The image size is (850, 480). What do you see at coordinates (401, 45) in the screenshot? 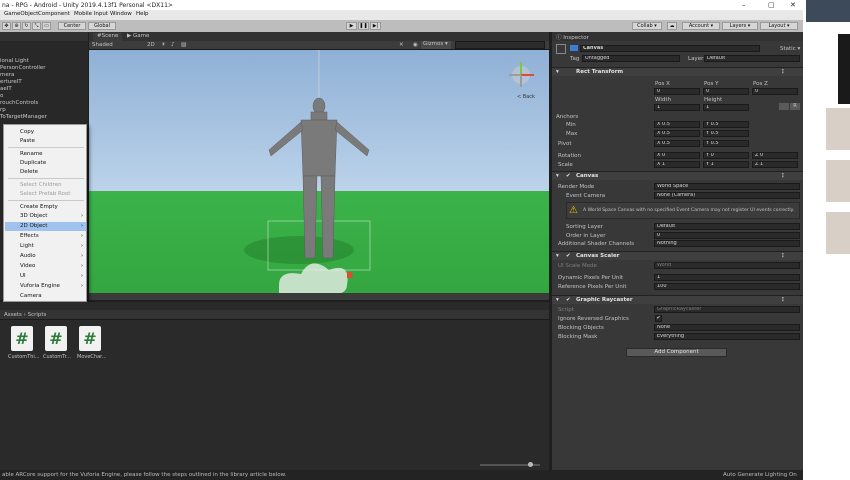
I see `tools-icon: ✕` at bounding box center [401, 45].